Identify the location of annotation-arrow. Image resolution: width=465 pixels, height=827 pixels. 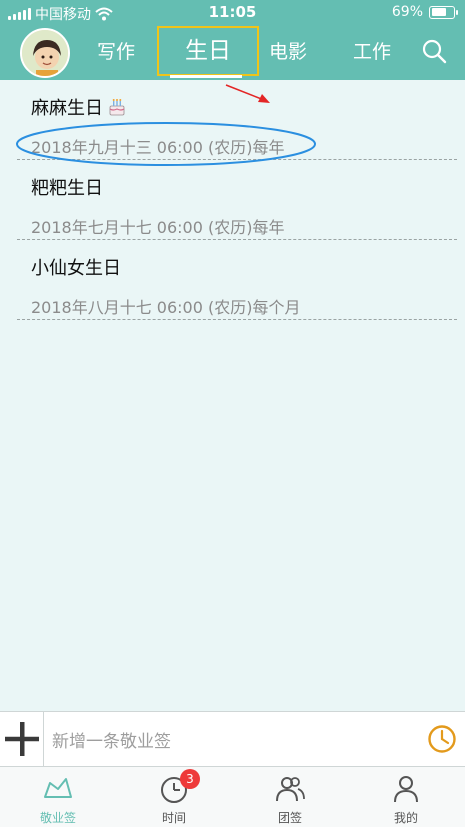
(247, 93).